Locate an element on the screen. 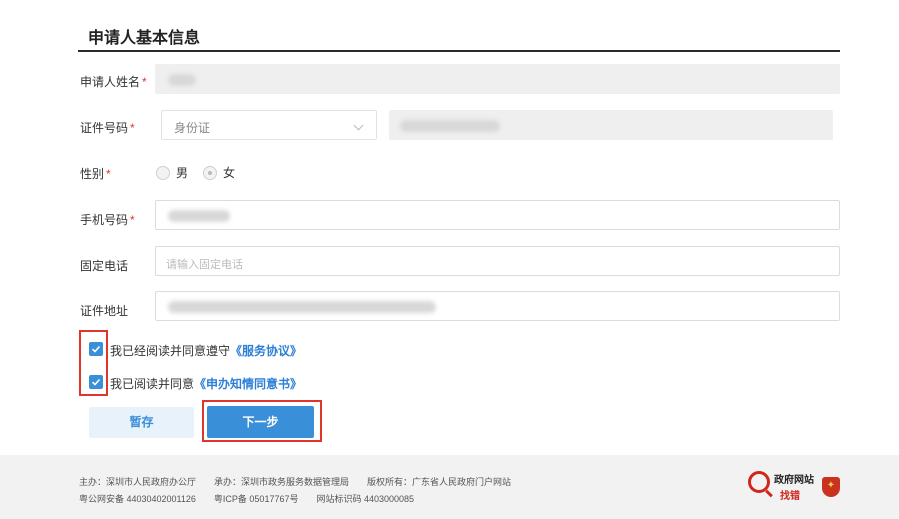 This screenshot has height=519, width=899. radio-circle is located at coordinates (163, 172).